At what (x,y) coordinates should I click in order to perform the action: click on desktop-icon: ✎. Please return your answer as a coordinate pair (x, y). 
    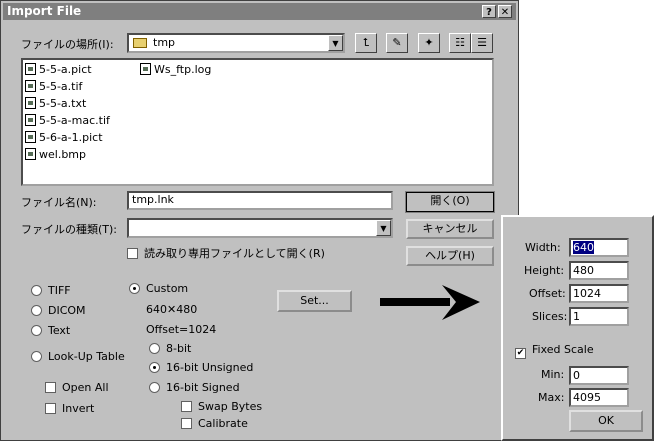
    Looking at the image, I should click on (397, 43).